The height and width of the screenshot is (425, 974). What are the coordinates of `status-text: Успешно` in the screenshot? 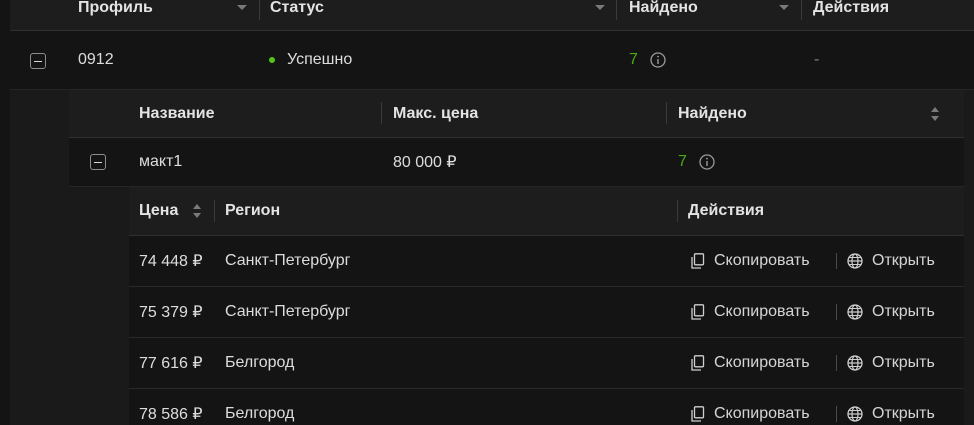 It's located at (320, 59).